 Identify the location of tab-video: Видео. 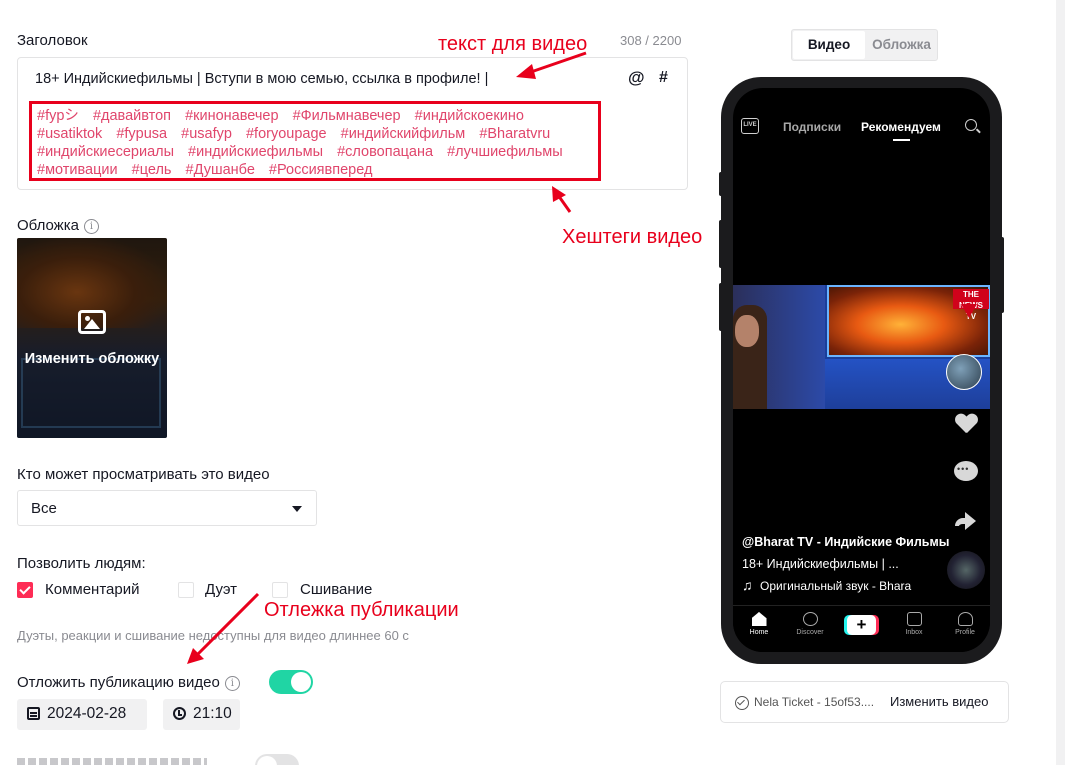
(829, 45).